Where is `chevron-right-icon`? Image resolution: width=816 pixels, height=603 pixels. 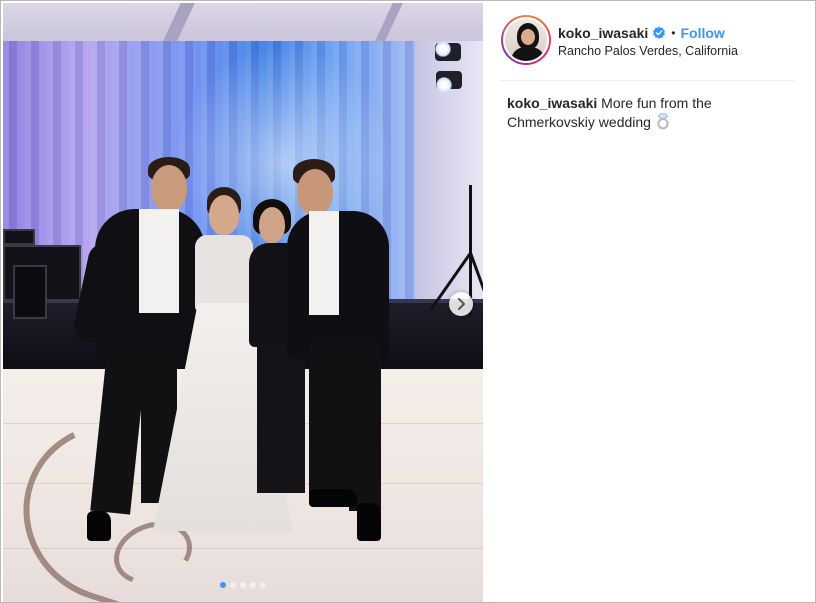
chevron-right-icon is located at coordinates (461, 304).